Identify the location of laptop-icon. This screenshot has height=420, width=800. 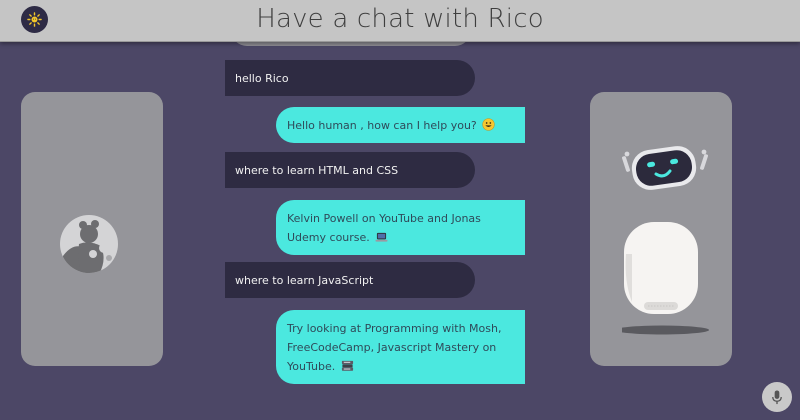
(381, 237).